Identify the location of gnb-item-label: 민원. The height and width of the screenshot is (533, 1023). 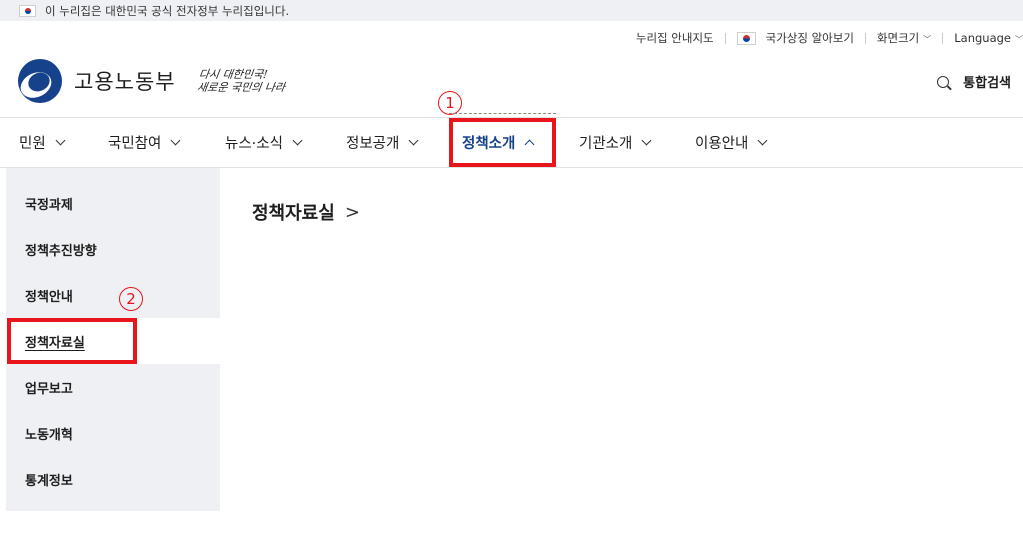
(32, 144).